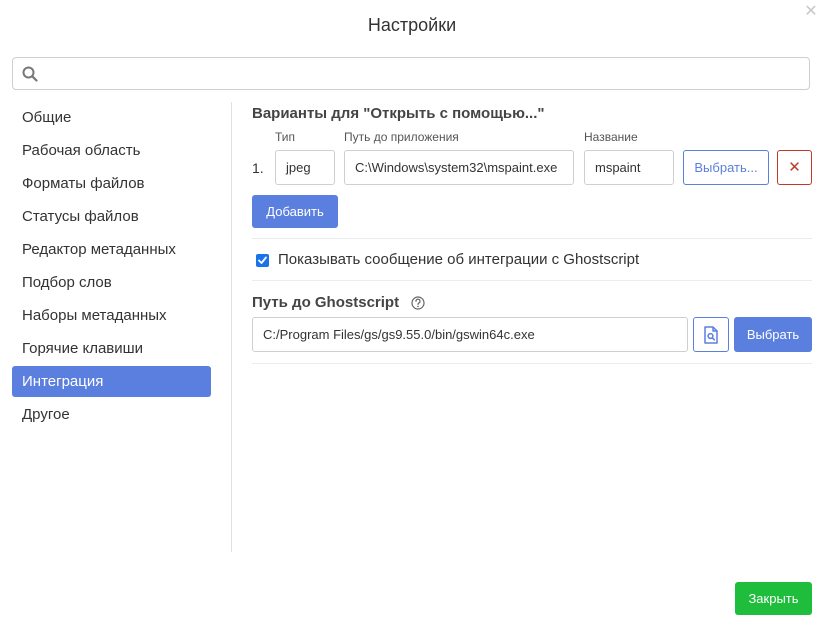 The width and height of the screenshot is (824, 641). I want to click on row-number: 1., so click(258, 168).